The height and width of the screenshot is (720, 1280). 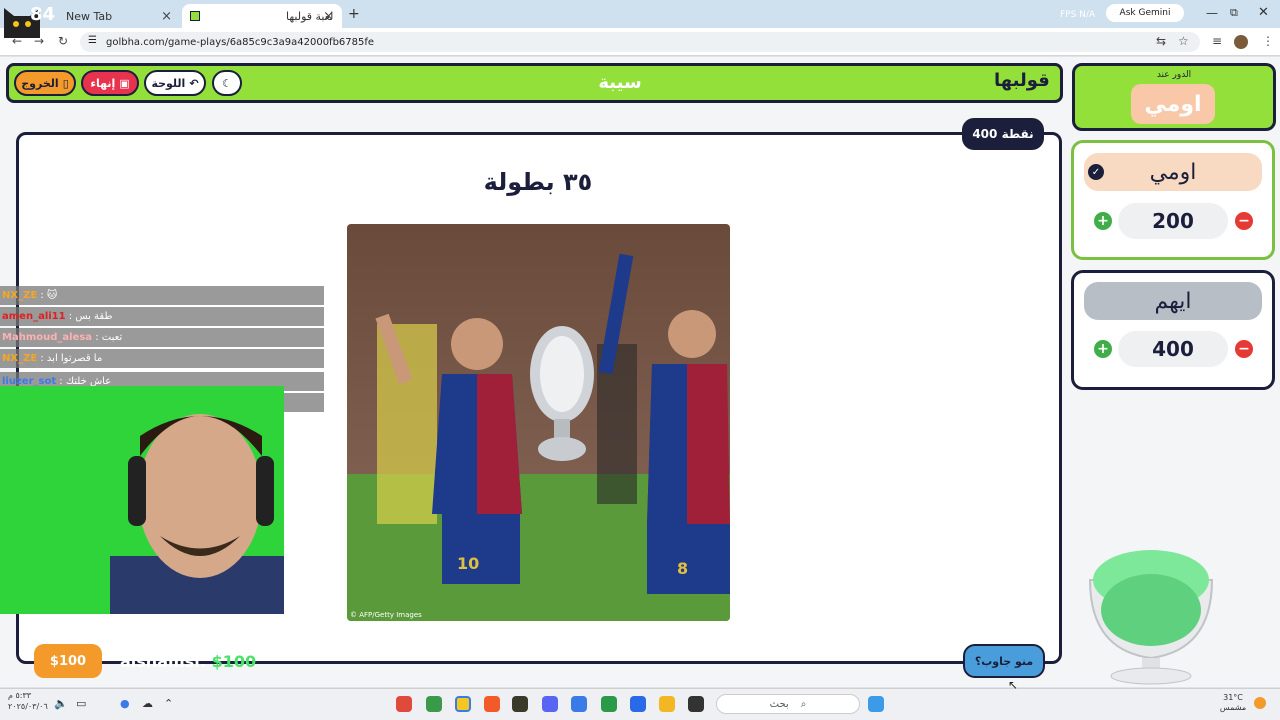 What do you see at coordinates (65, 83) in the screenshot?
I see `door-icon: ▯` at bounding box center [65, 83].